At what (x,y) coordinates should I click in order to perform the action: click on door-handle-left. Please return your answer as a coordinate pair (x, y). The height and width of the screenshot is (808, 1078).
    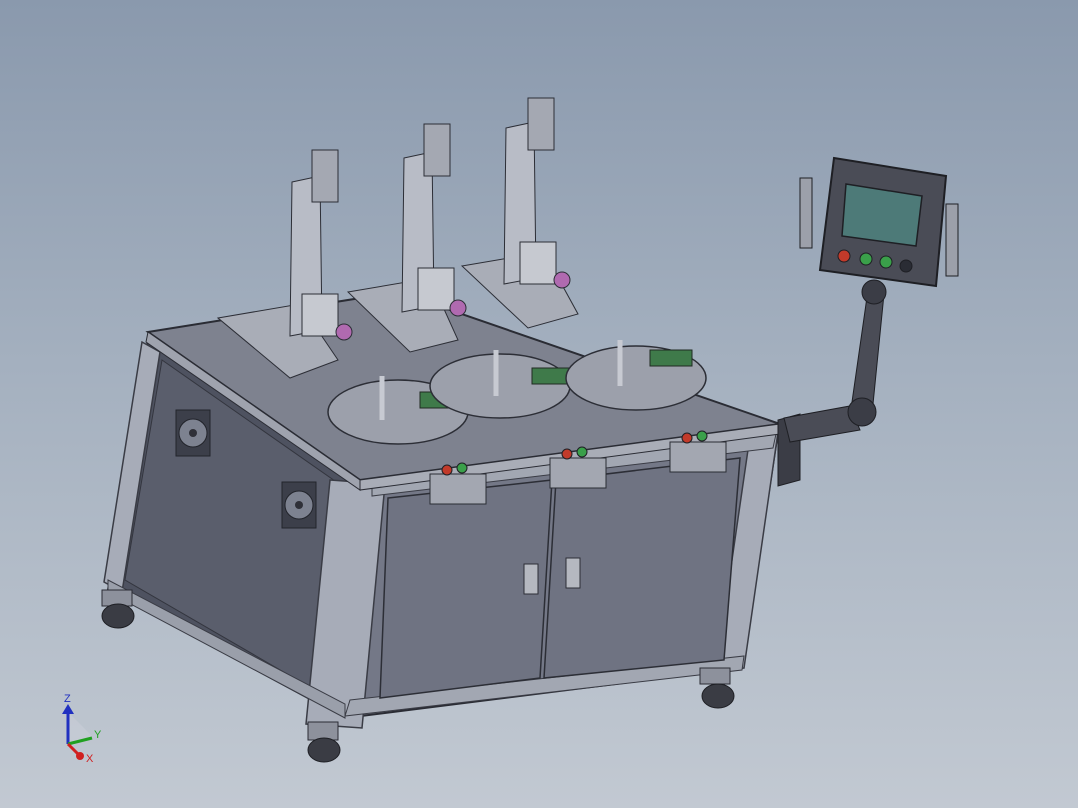
    Looking at the image, I should click on (531, 579).